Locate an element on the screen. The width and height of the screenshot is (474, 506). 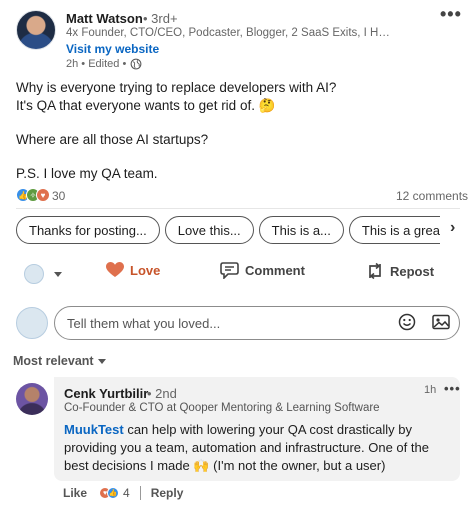
heart-icon is located at coordinates (115, 269).